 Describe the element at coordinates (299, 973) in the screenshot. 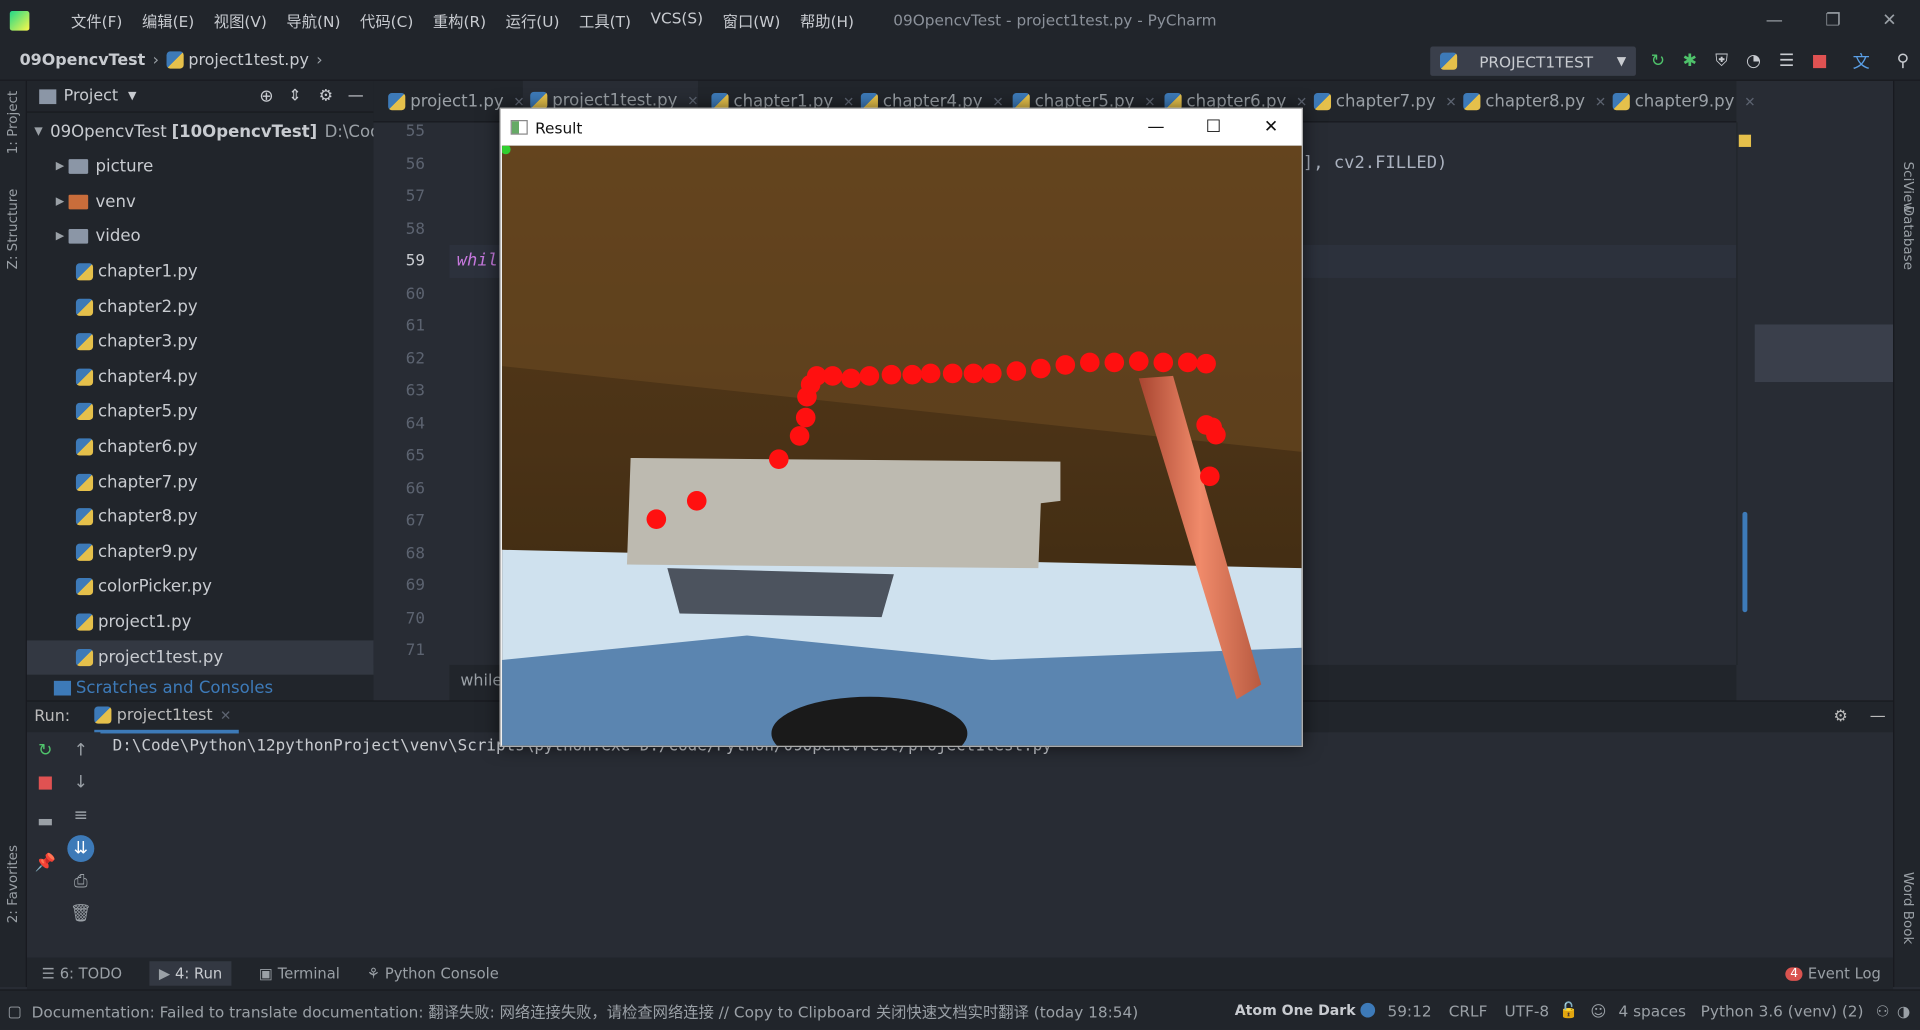

I see `terminal-tool: ▣ Terminal` at that location.